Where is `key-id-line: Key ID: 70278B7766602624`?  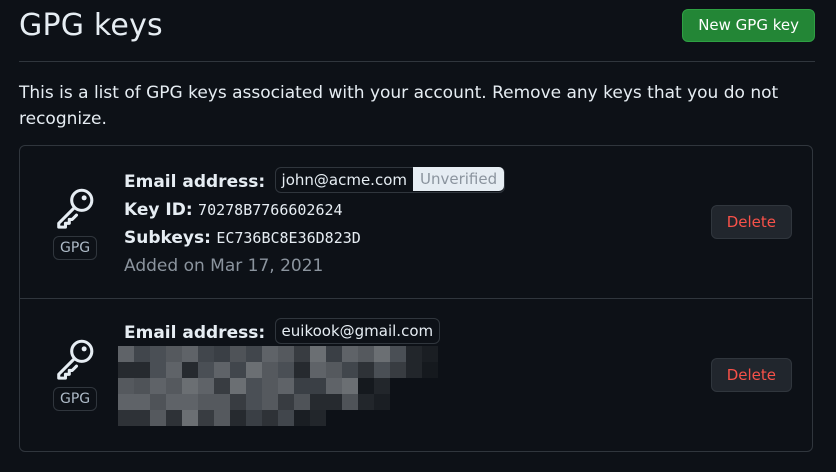
key-id-line: Key ID: 70278B7766602624 is located at coordinates (314, 210).